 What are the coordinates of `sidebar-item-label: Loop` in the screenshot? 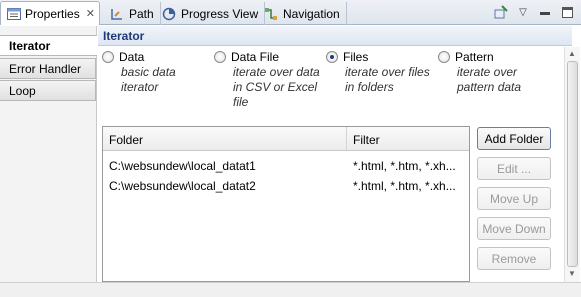 It's located at (22, 90).